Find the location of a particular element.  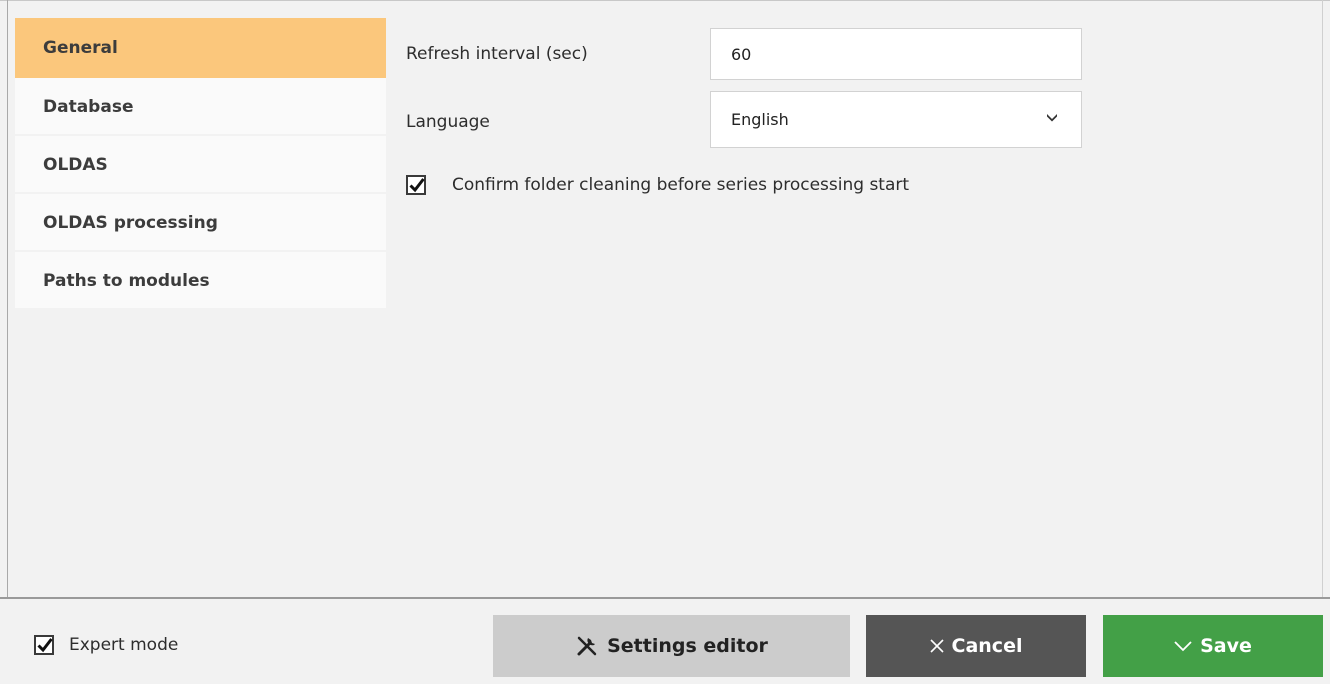

sidebar-item-oldas-processing: OLDAS processing is located at coordinates (200, 223).